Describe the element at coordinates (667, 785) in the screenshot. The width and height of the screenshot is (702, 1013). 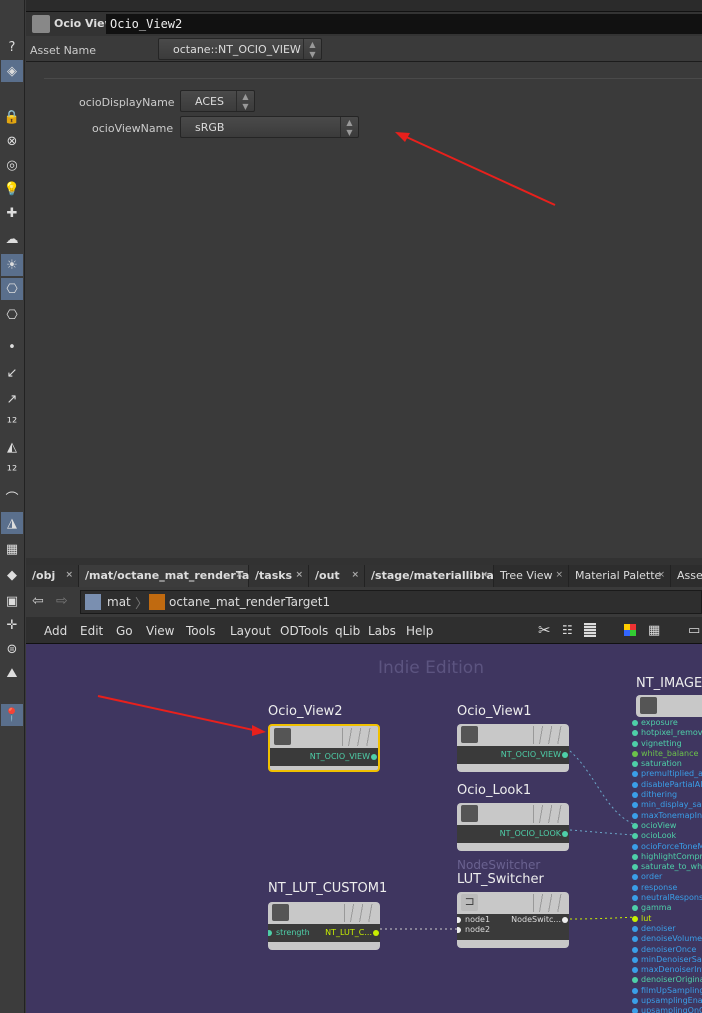
I see `input-port: disablePartialAlp` at that location.